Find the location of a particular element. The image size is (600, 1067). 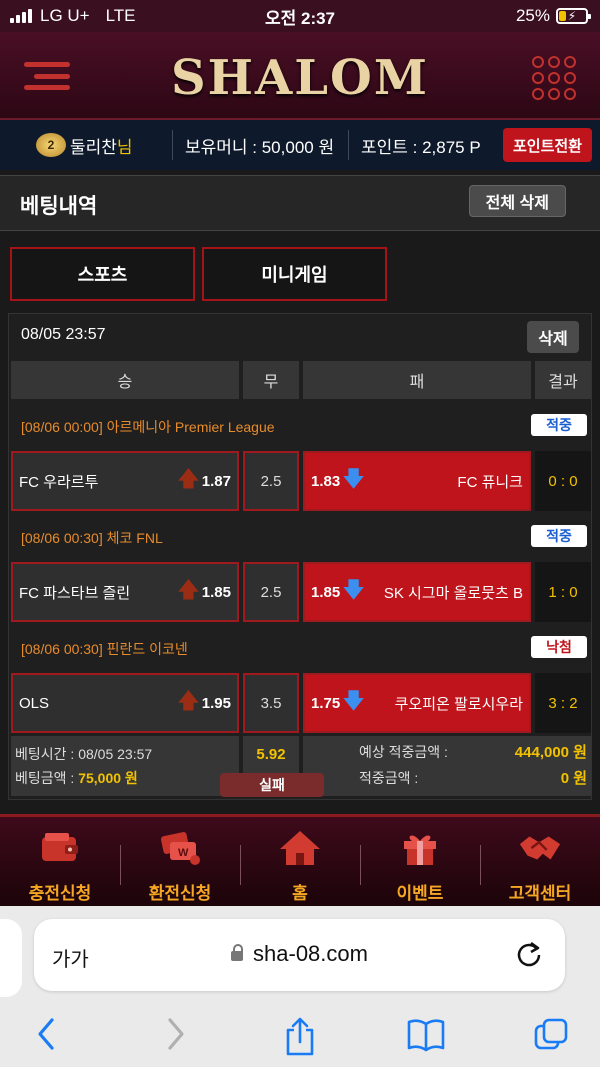

home-team-cell: FC 우라르투 🡅 1.87 is located at coordinates (125, 481).